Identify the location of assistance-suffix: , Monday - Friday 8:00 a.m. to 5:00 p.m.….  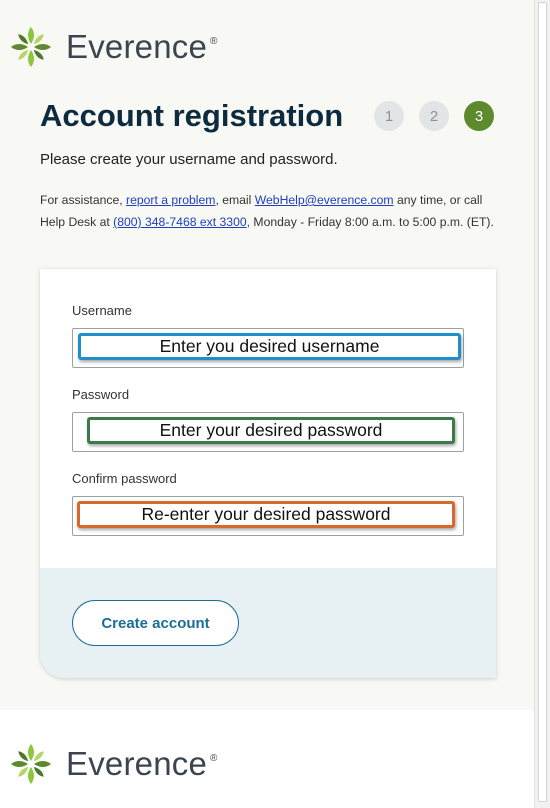
(370, 222).